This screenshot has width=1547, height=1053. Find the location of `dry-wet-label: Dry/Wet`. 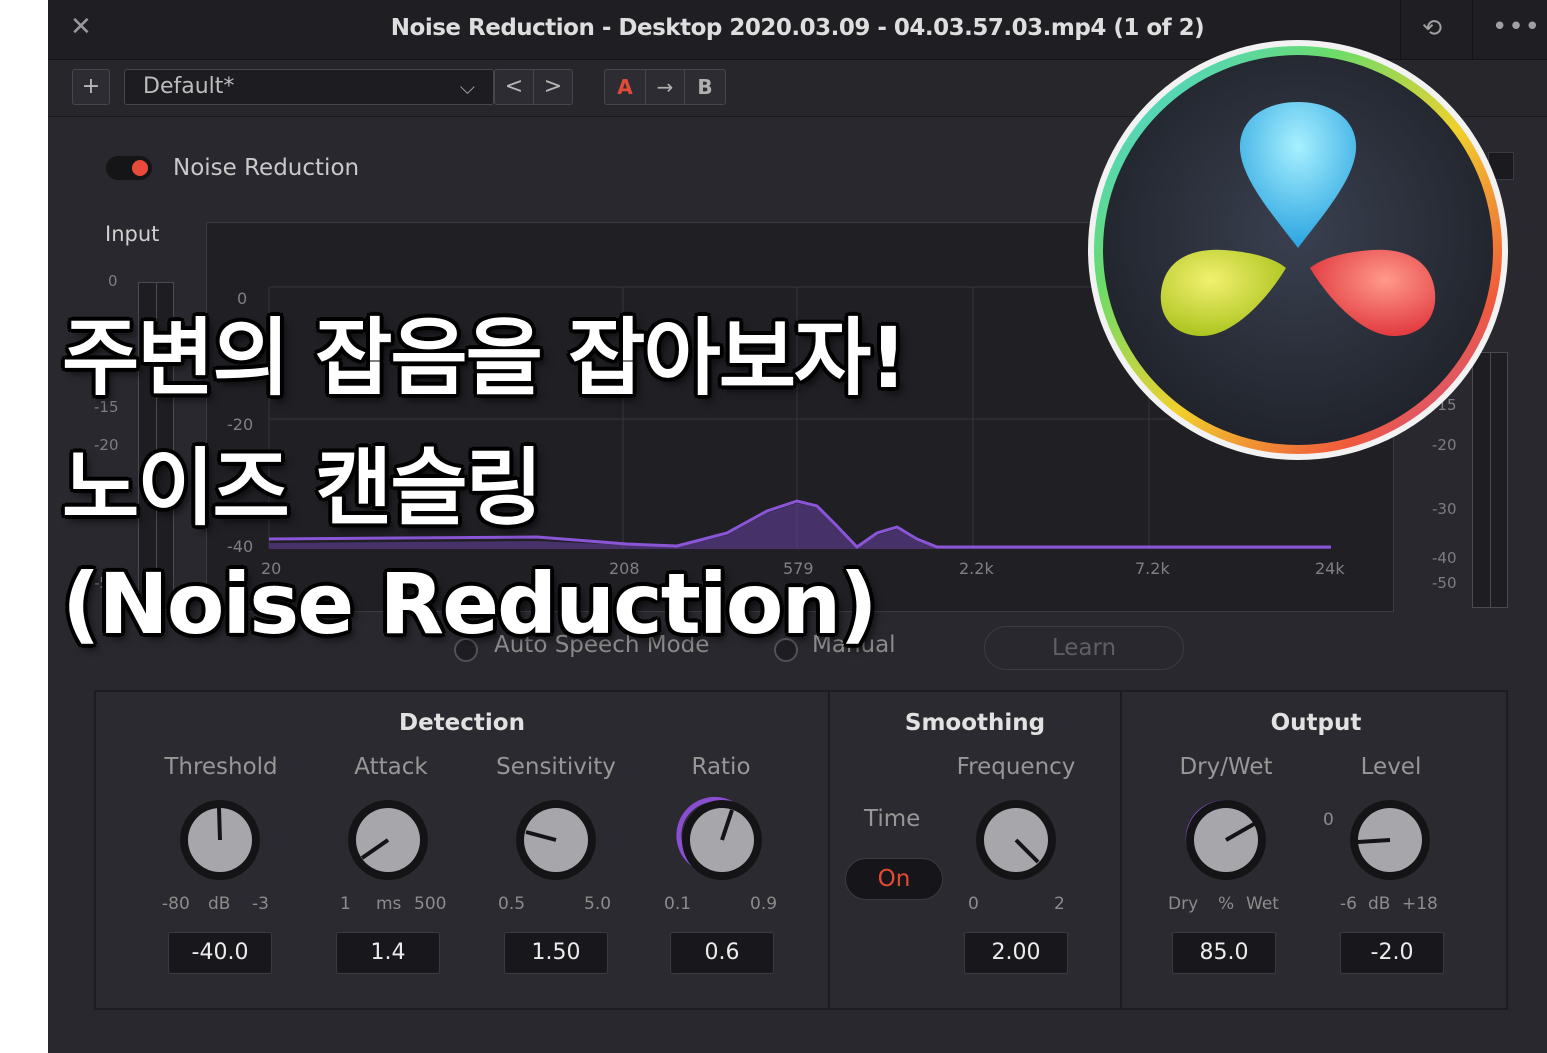

dry-wet-label: Dry/Wet is located at coordinates (1226, 767).